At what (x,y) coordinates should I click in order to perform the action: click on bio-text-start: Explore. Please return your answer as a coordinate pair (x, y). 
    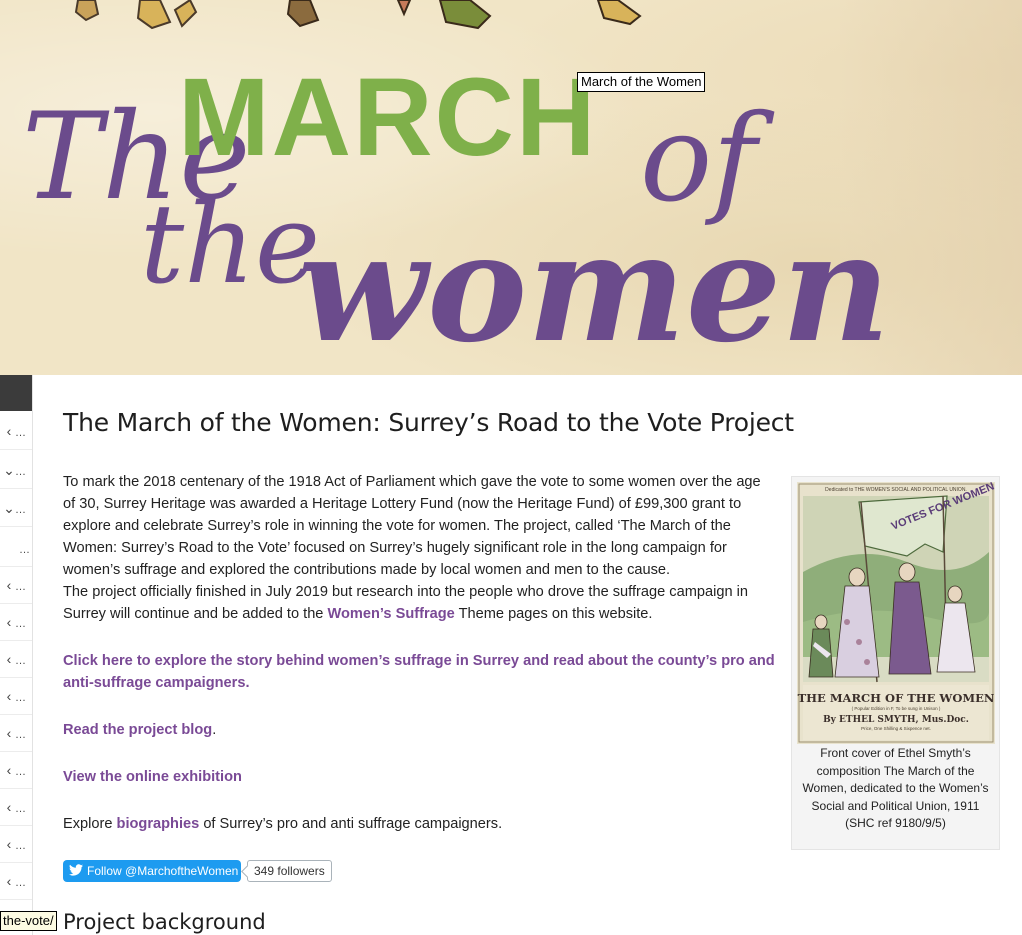
    Looking at the image, I should click on (90, 824).